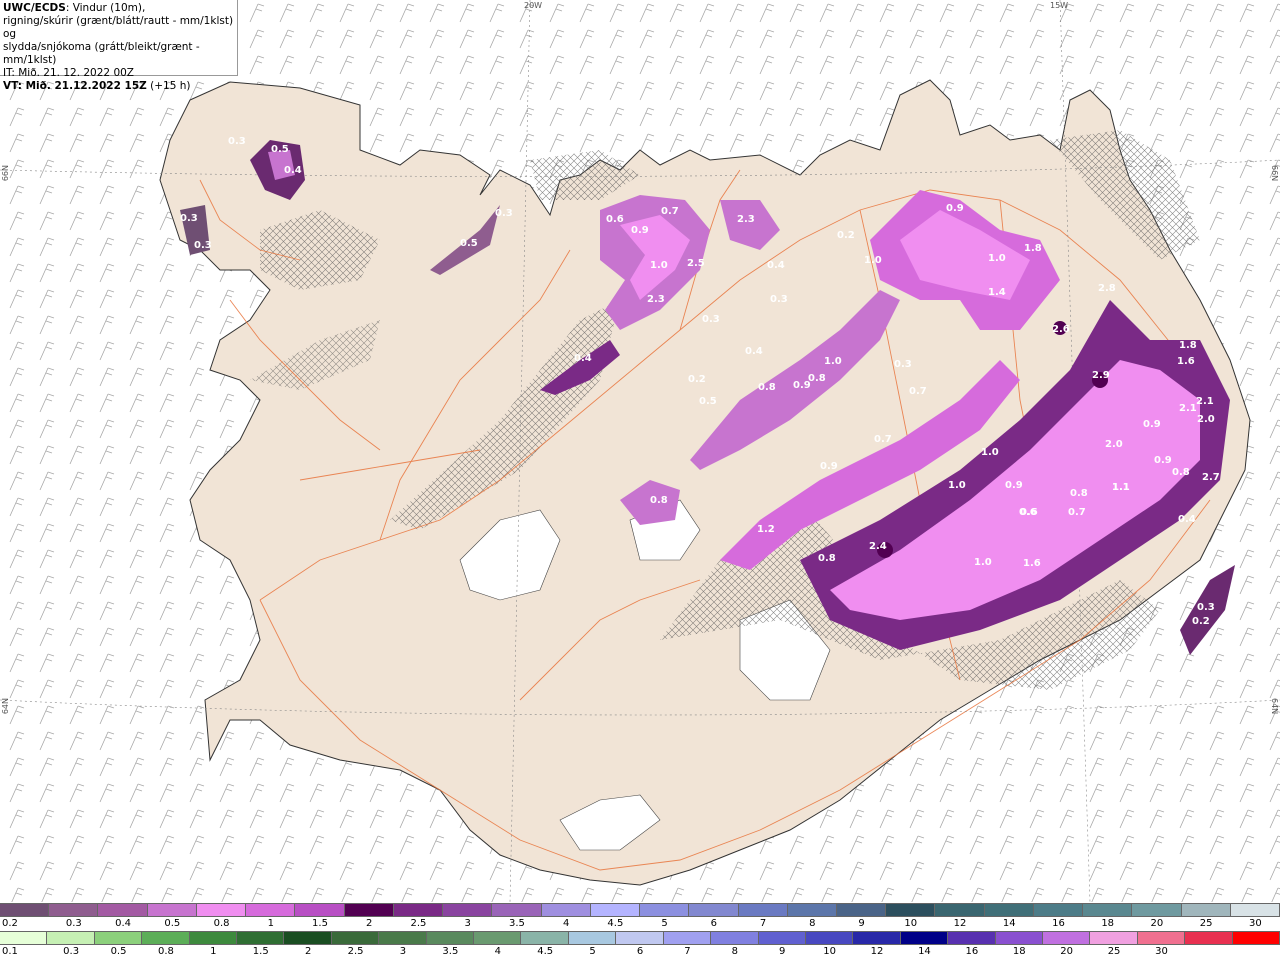 This screenshot has height=960, width=1280. I want to click on value-label: 2.5, so click(696, 263).